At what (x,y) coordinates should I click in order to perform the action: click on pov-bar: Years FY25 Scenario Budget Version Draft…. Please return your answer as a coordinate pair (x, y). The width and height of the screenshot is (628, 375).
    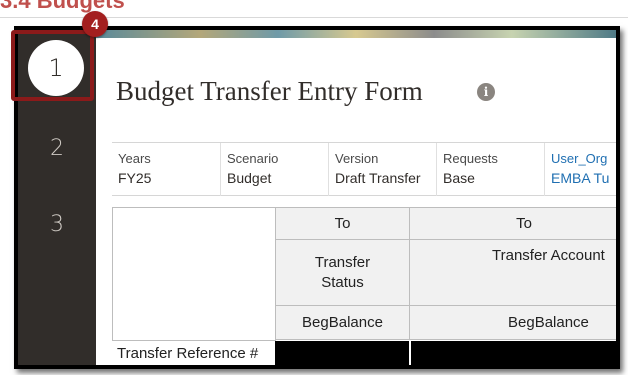
    Looking at the image, I should click on (364, 169).